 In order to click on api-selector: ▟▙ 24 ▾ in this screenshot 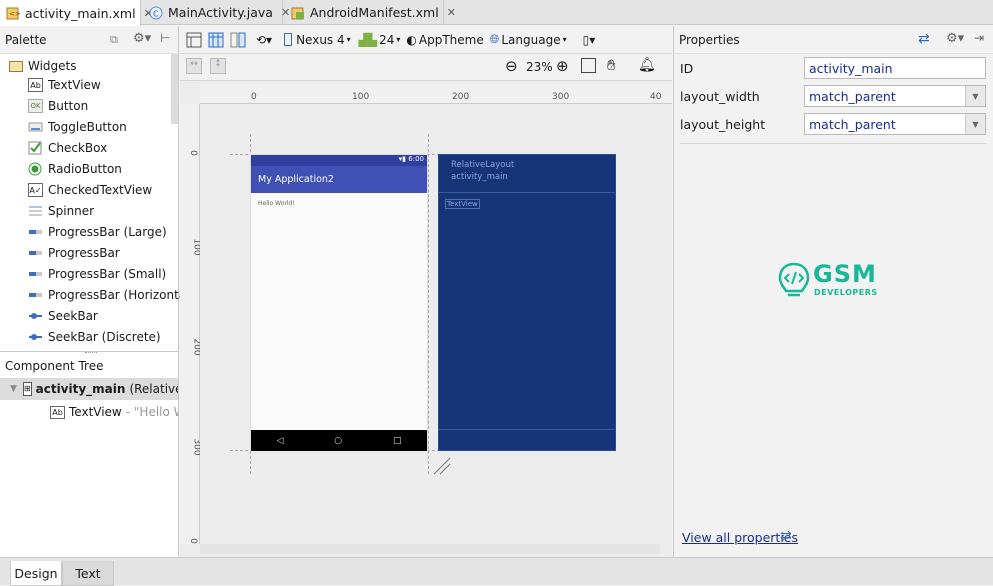, I will do `click(380, 40)`.